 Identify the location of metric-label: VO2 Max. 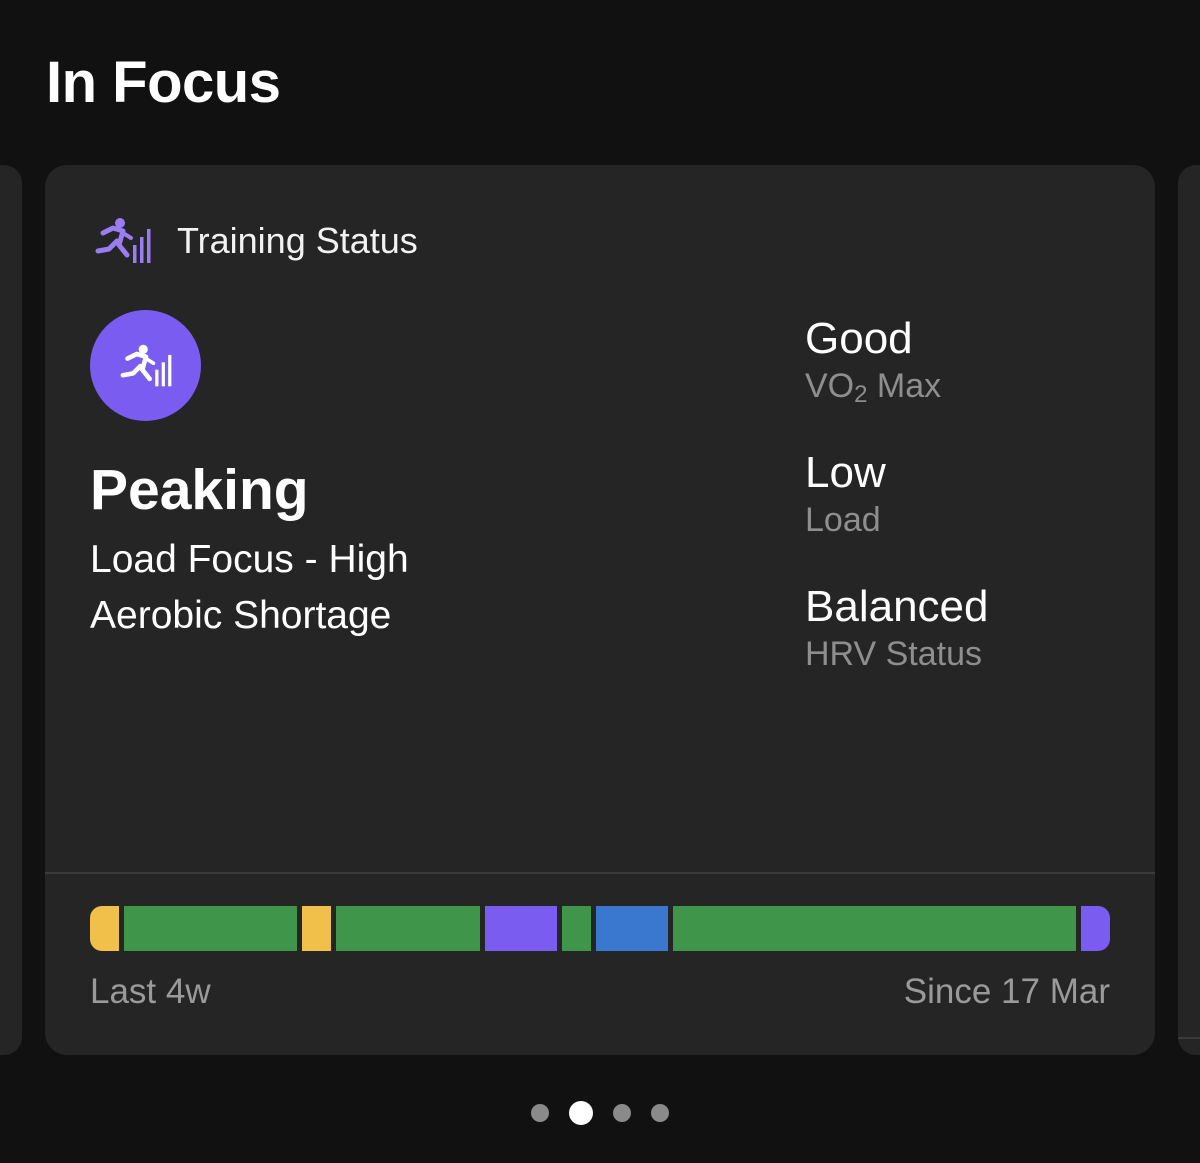
(965, 388).